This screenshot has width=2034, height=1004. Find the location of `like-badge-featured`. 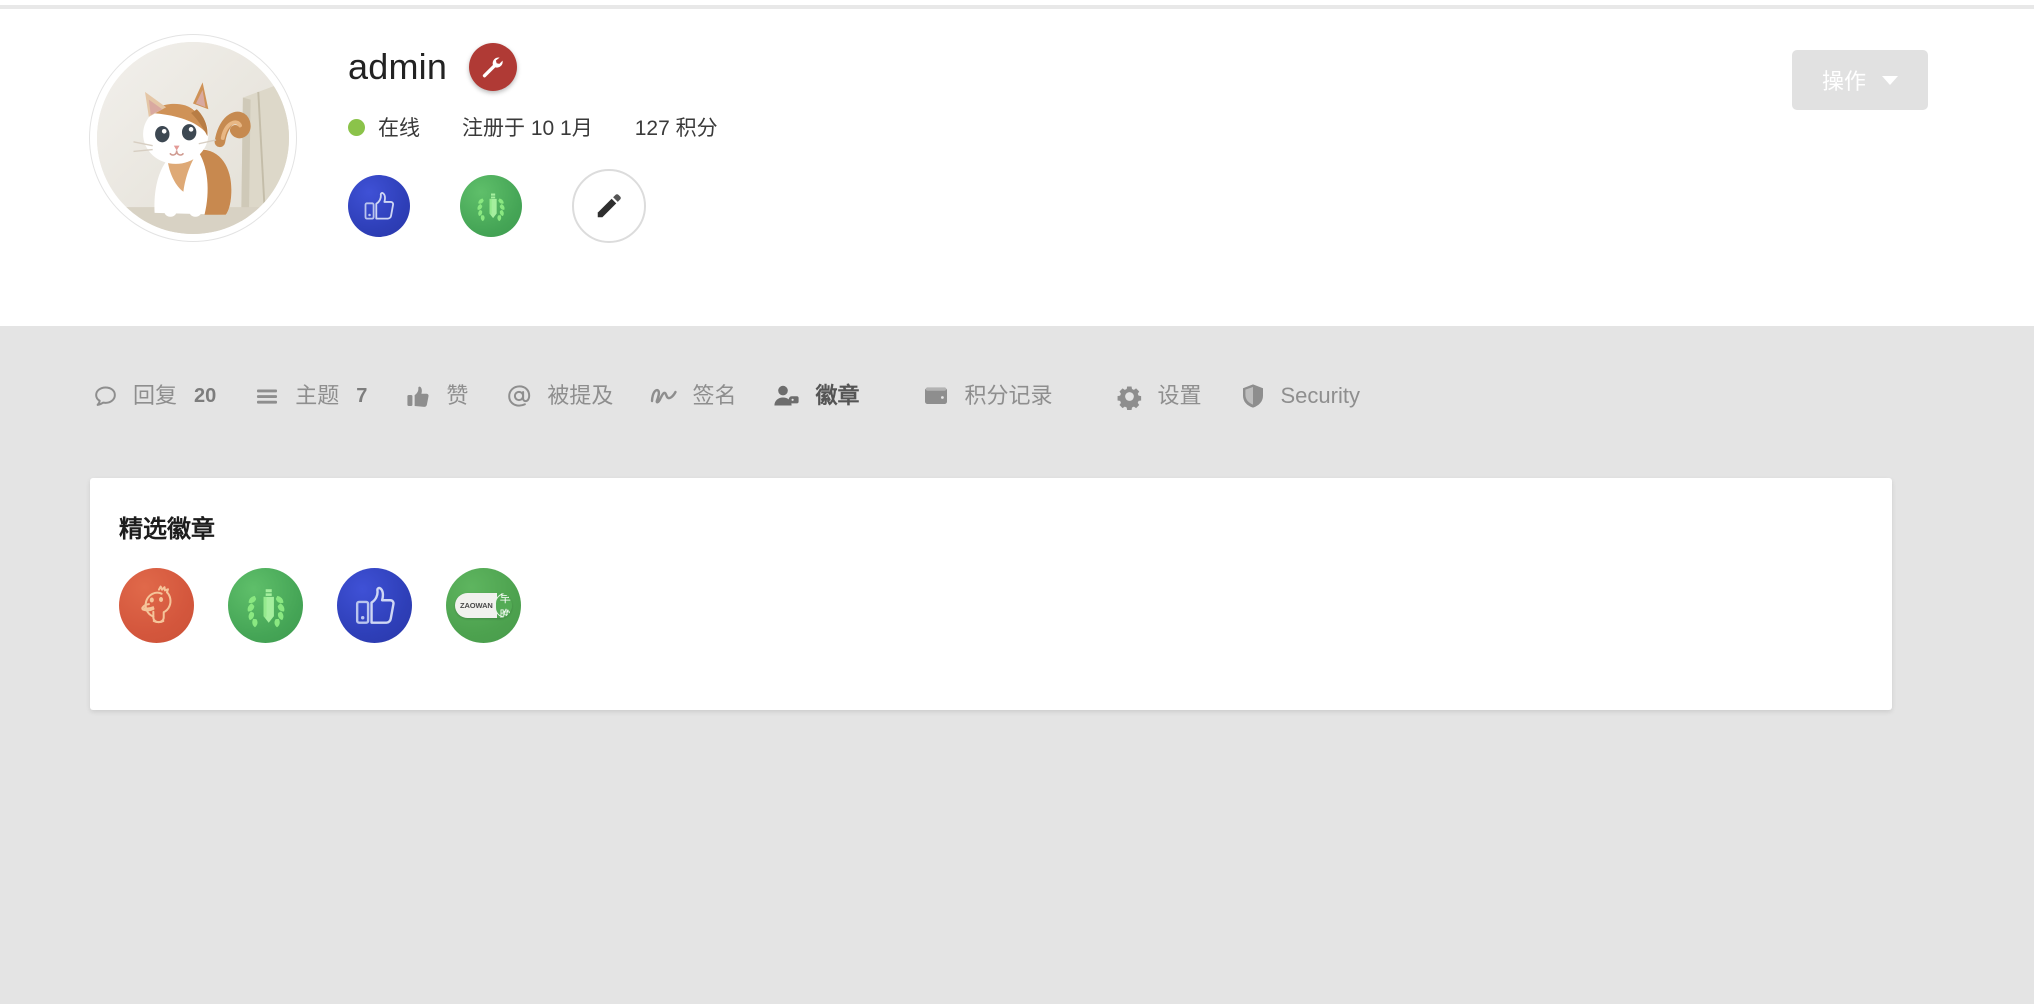

like-badge-featured is located at coordinates (374, 605).